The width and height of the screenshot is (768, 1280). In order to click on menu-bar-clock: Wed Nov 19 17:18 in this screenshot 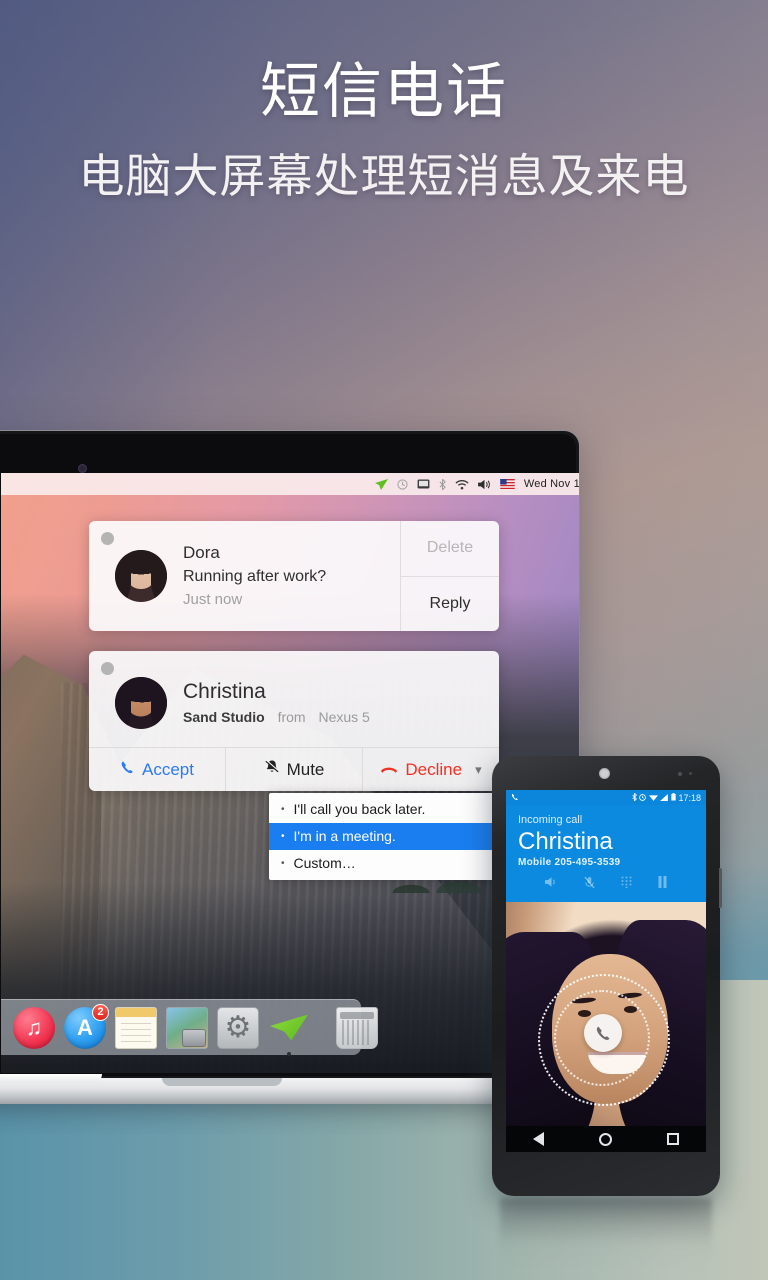, I will do `click(551, 484)`.